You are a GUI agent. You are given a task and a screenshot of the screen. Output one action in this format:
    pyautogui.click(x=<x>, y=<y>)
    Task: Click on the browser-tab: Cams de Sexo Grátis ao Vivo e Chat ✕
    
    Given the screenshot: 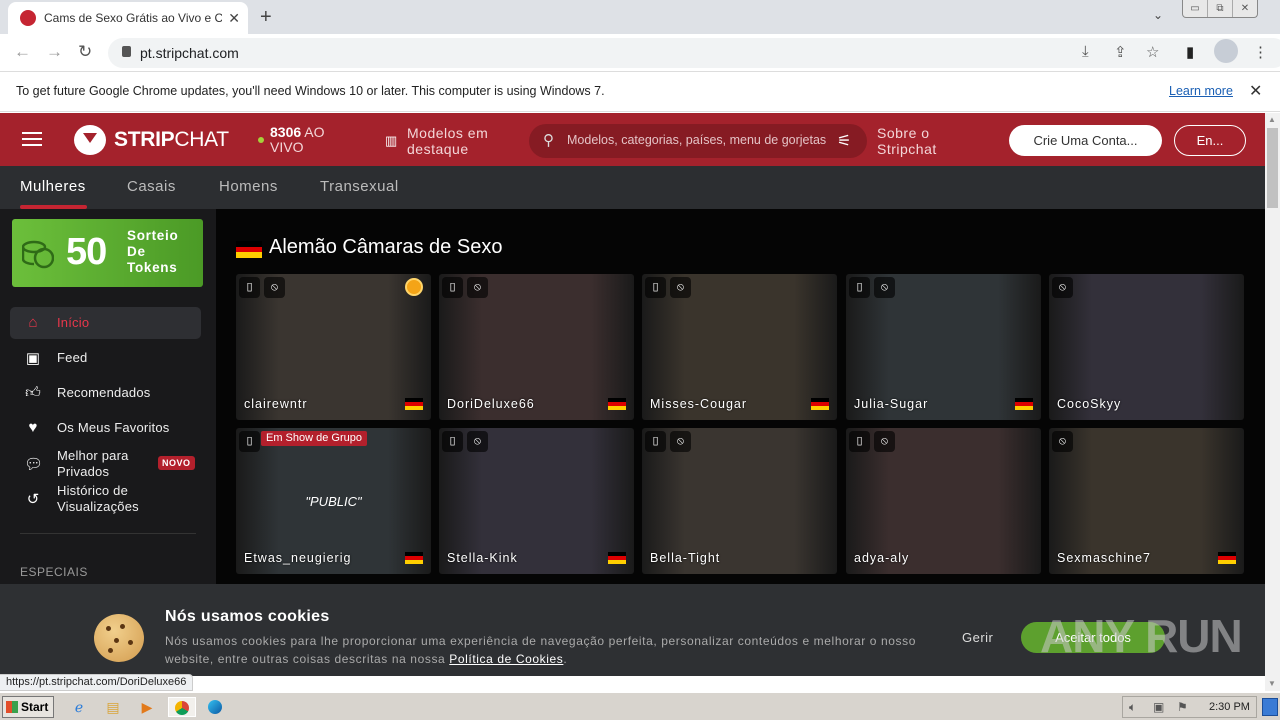 What is the action you would take?
    pyautogui.click(x=128, y=18)
    